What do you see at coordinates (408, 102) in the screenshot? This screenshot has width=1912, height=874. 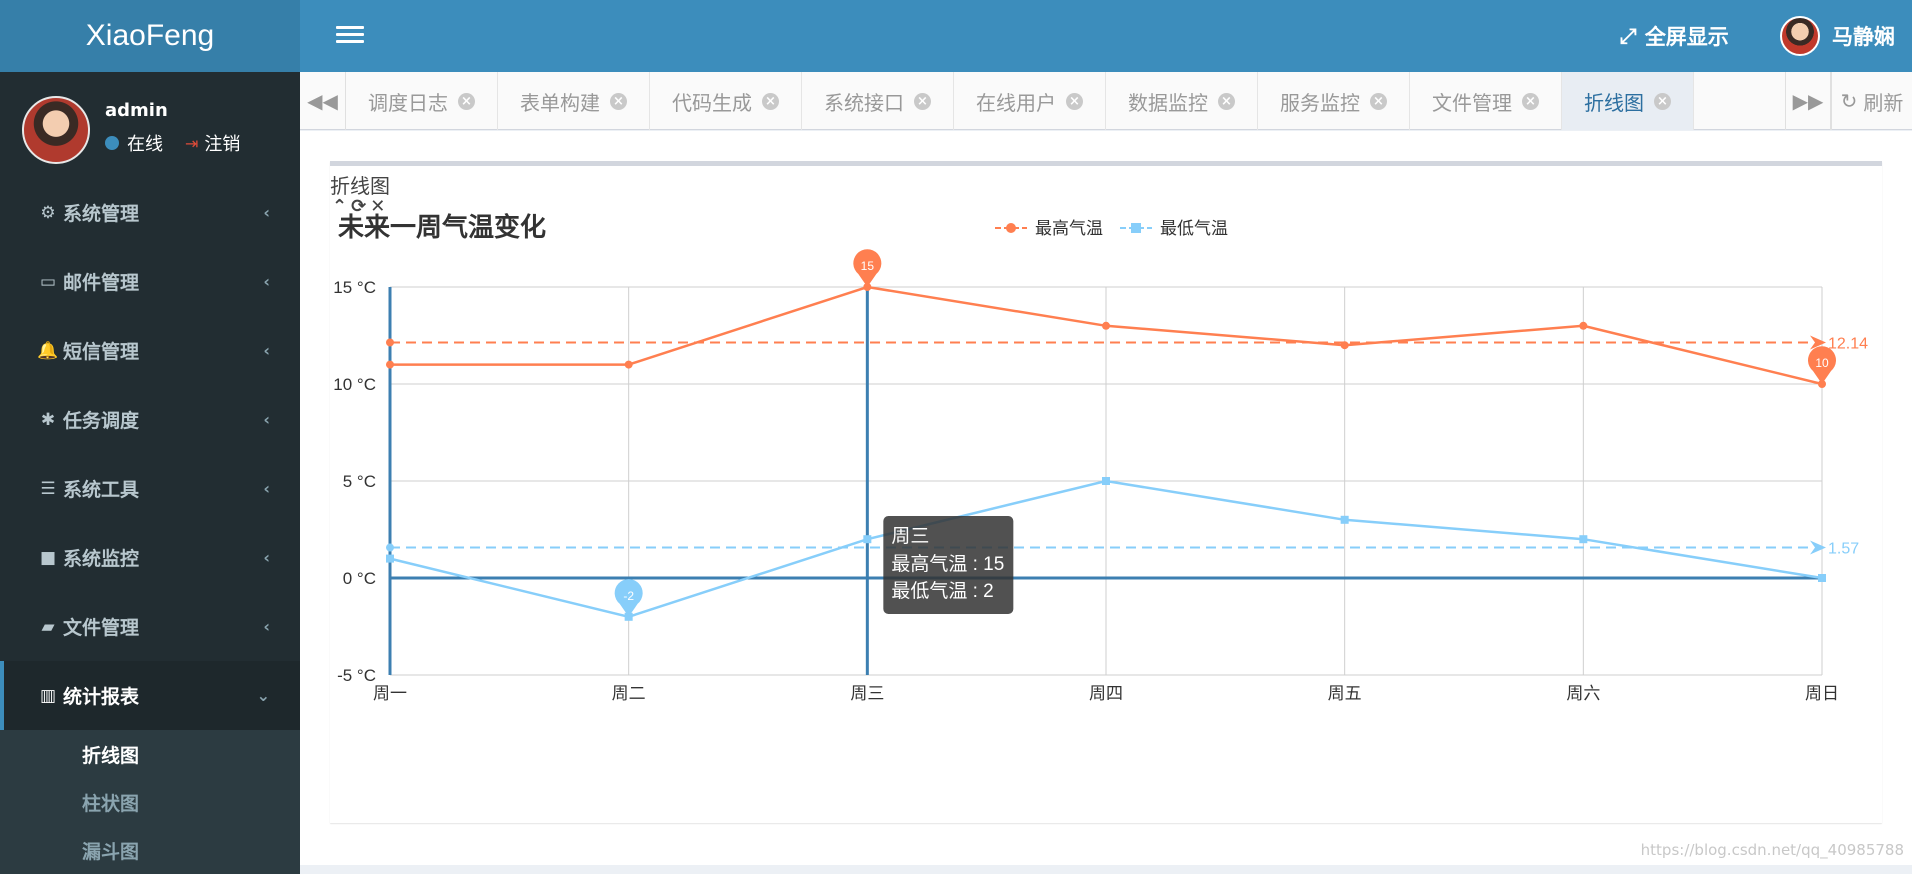 I see `tab-label: 调度日志` at bounding box center [408, 102].